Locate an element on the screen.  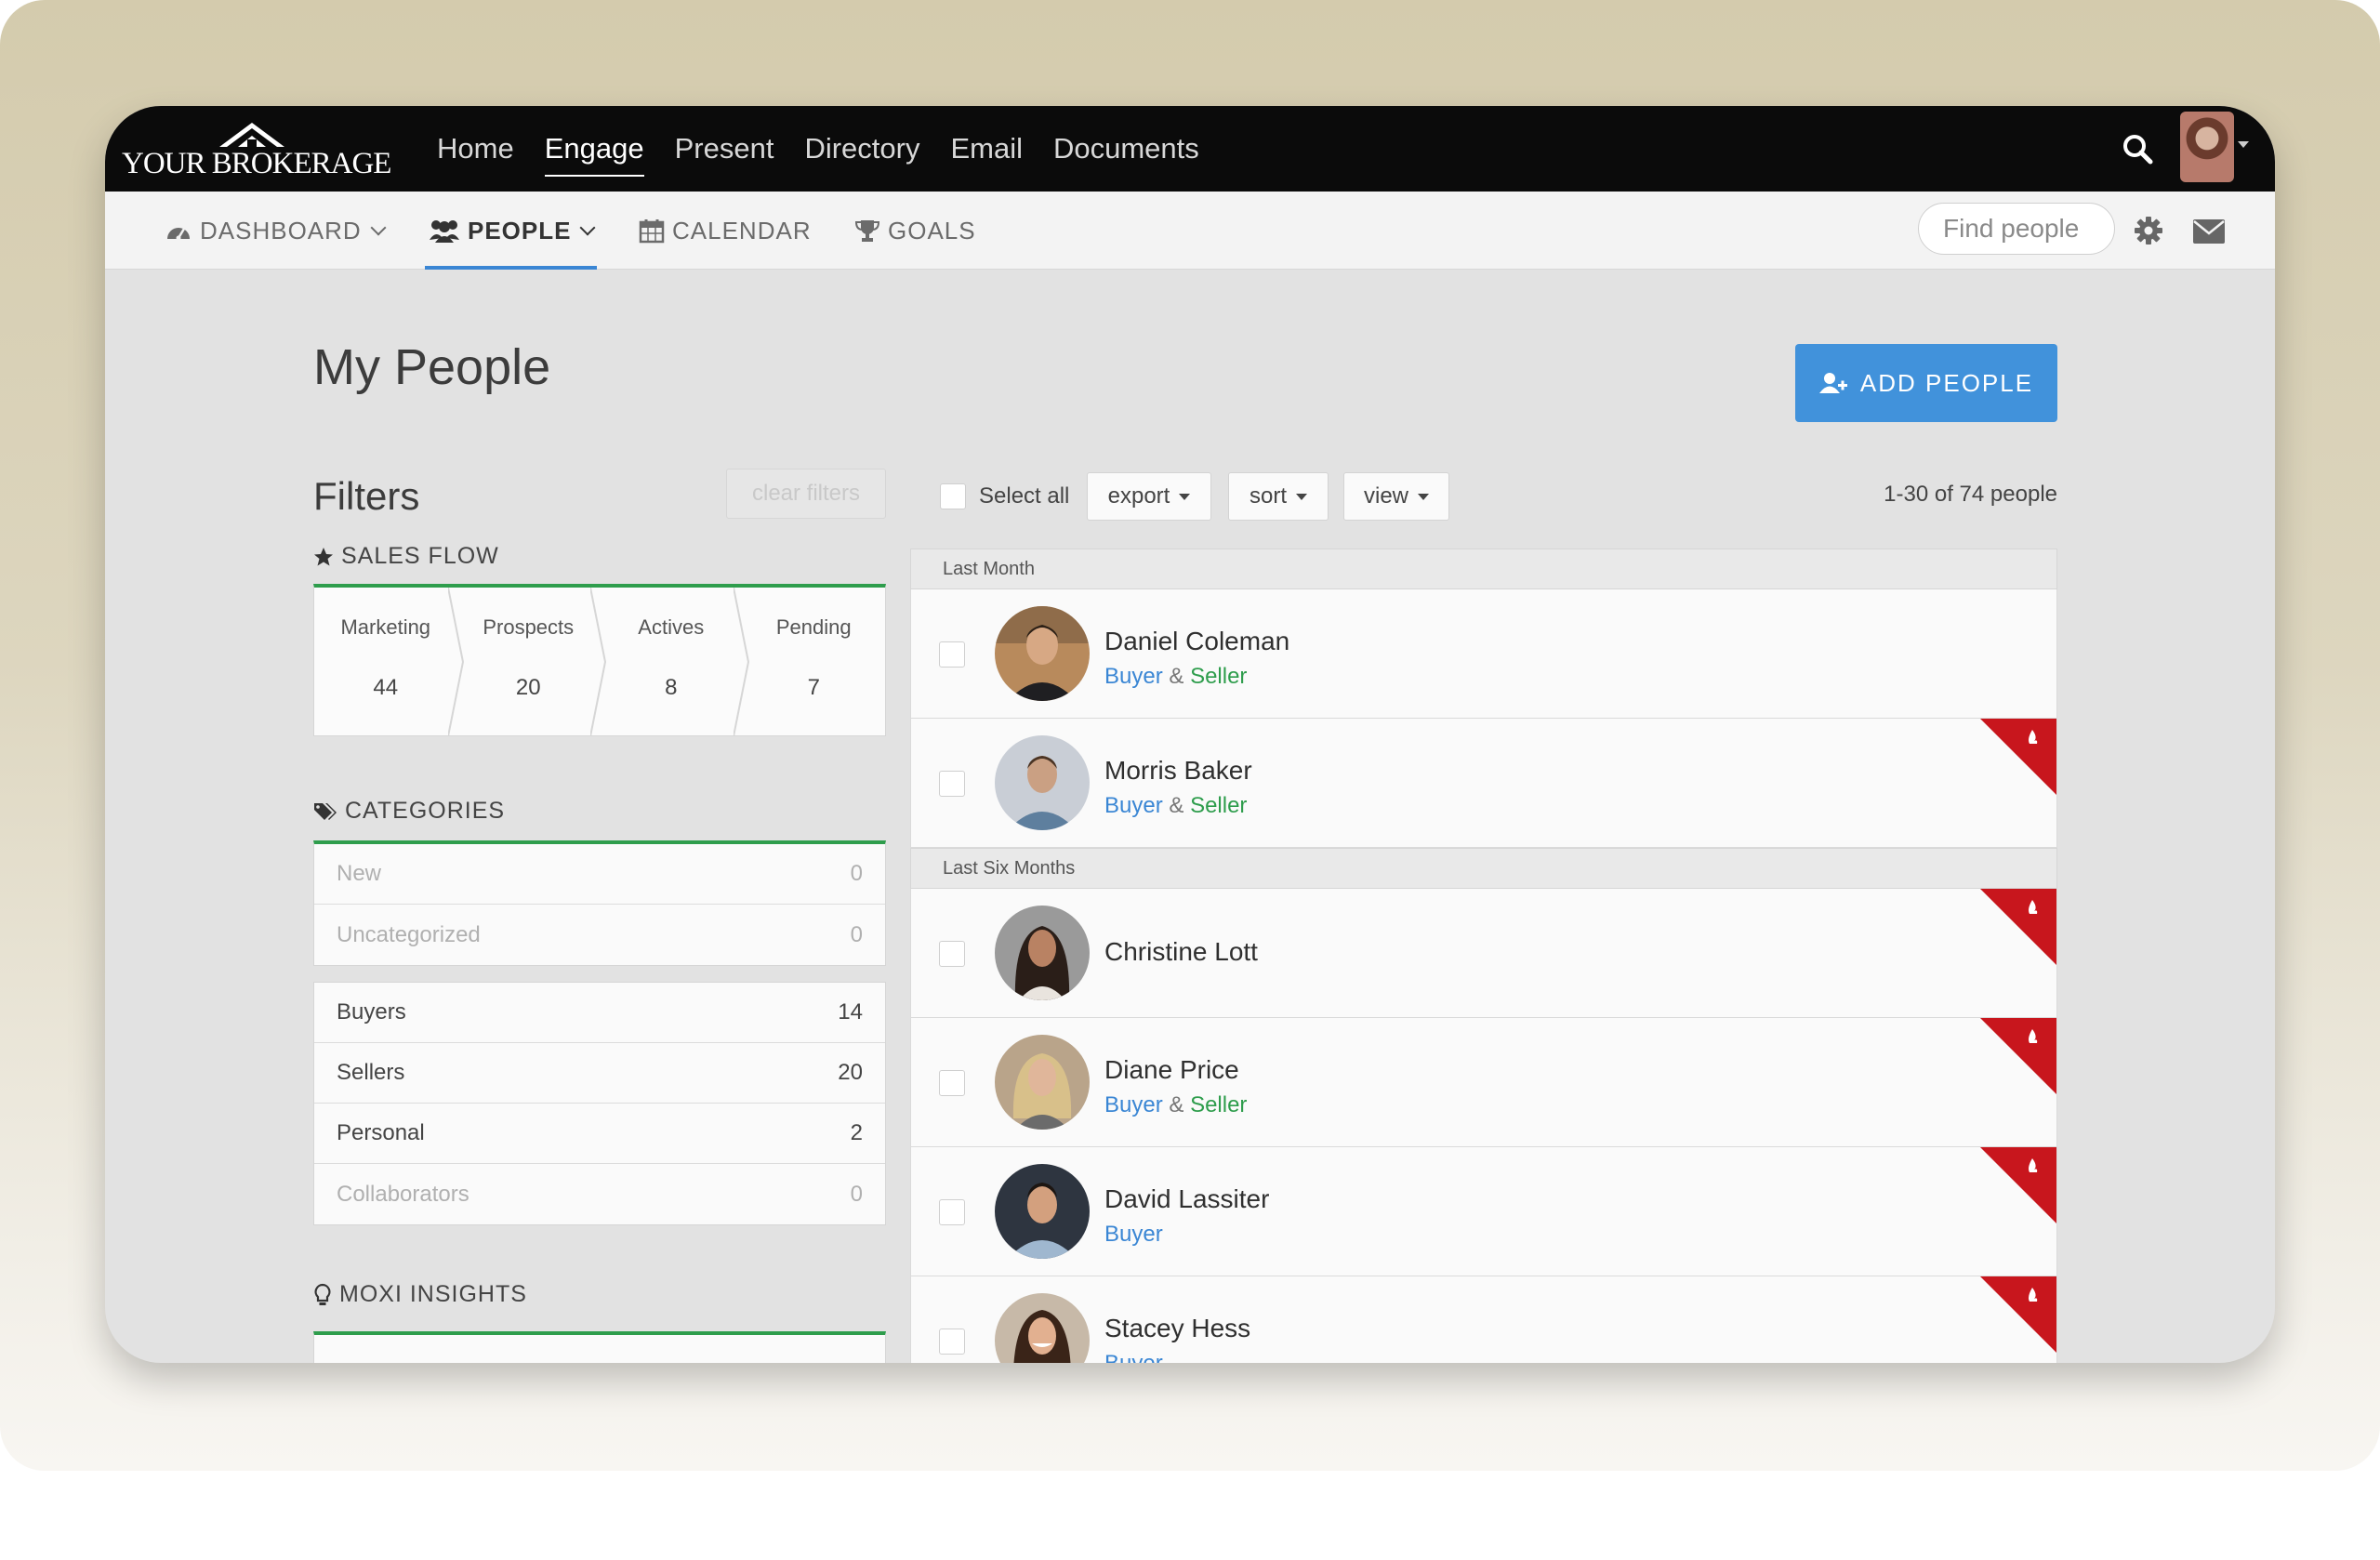
brokerage-logo: YOUR BROKERAGE is located at coordinates (256, 149).